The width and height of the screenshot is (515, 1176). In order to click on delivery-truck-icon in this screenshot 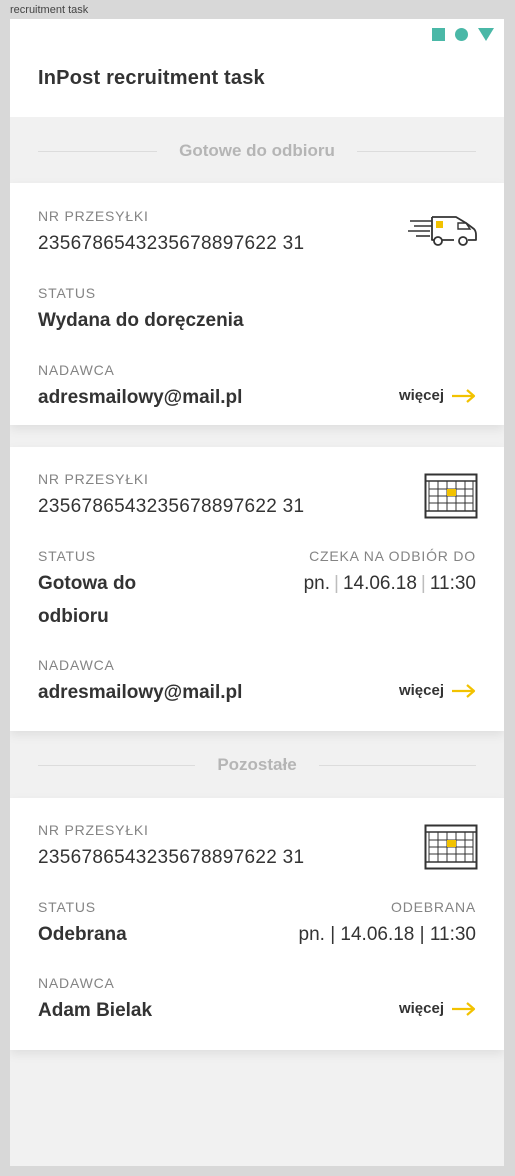, I will do `click(442, 231)`.